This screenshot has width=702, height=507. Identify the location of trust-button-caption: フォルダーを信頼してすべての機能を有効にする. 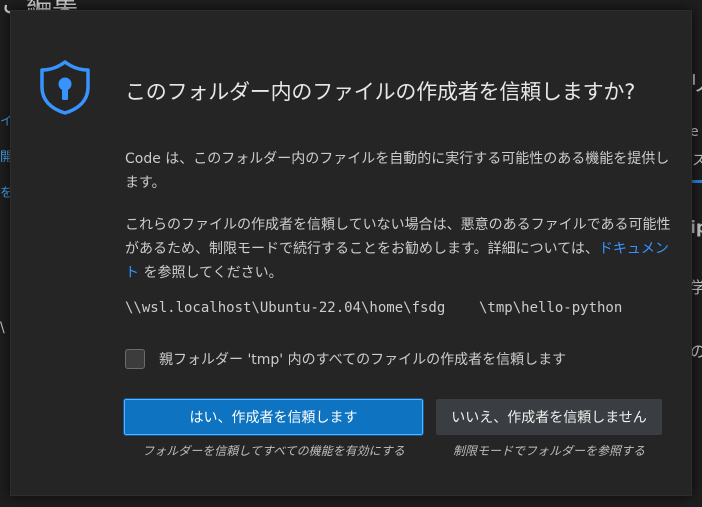
(273, 451).